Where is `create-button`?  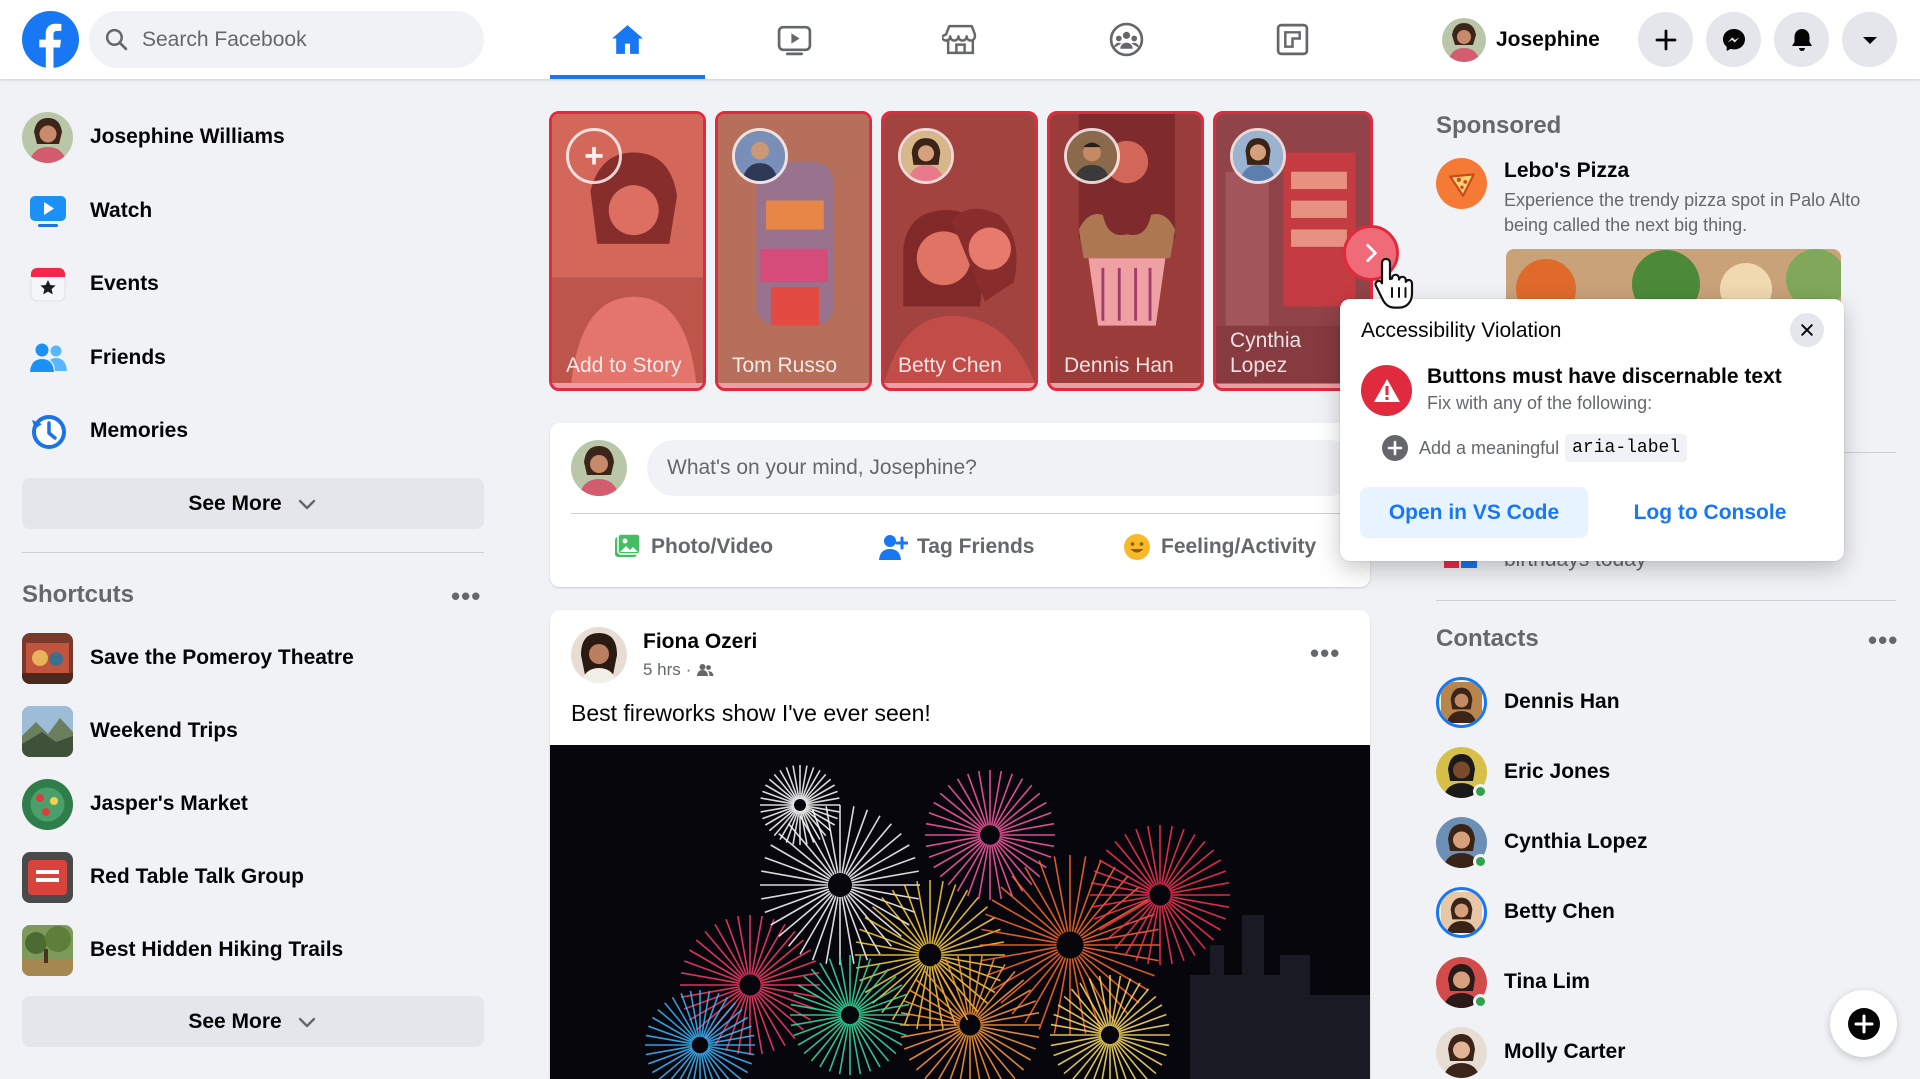 create-button is located at coordinates (1665, 39).